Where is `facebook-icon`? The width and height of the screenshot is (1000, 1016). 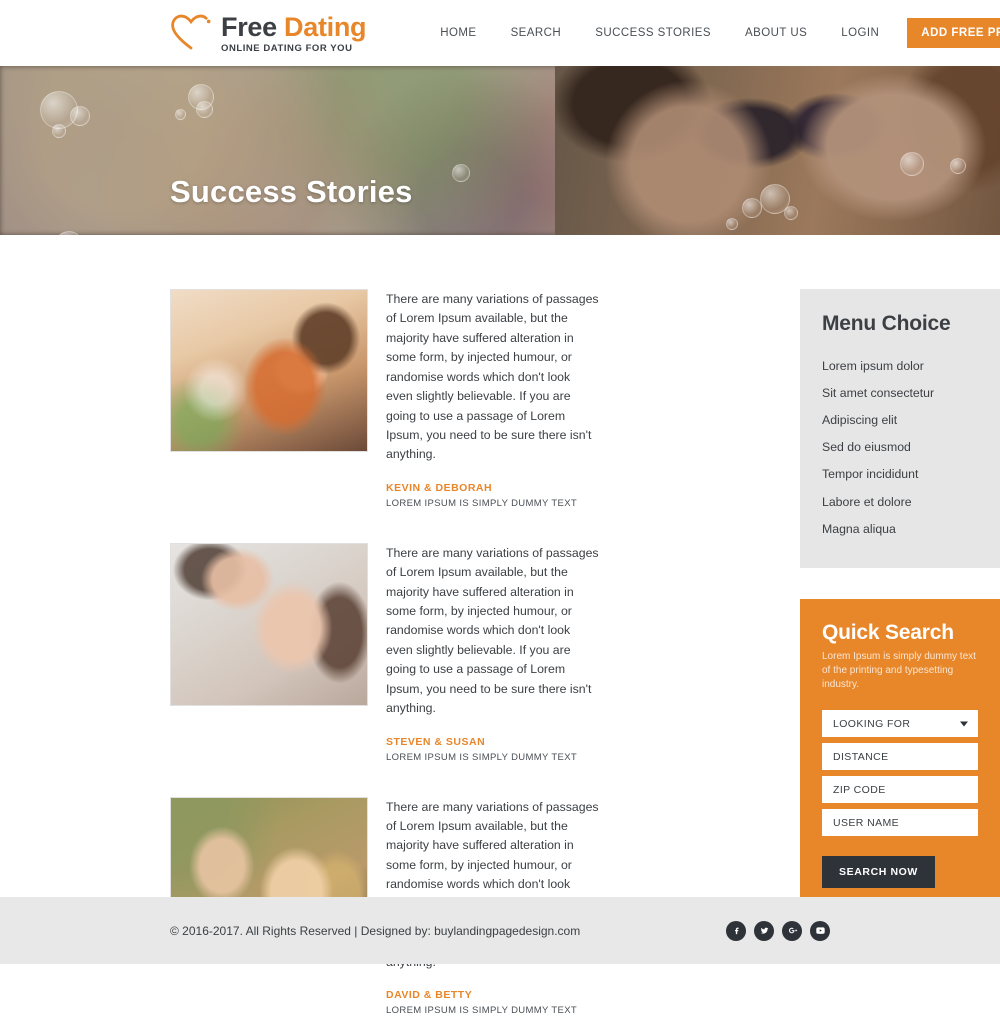 facebook-icon is located at coordinates (736, 930).